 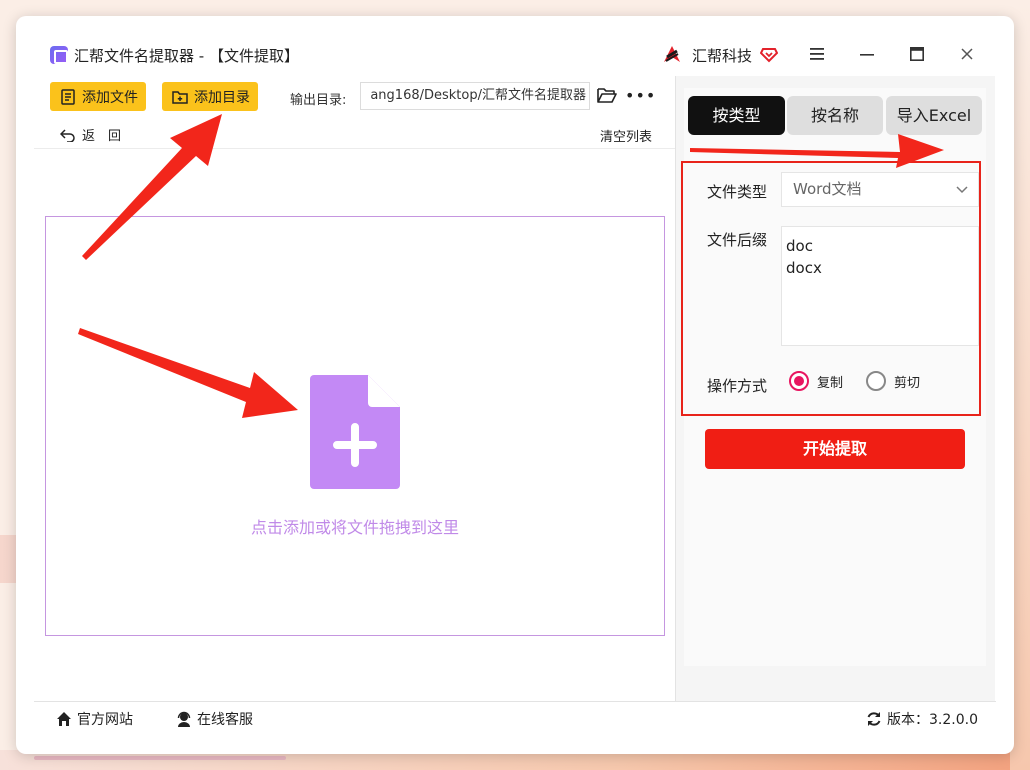 I want to click on radio-copy-label: 复制, so click(x=830, y=383).